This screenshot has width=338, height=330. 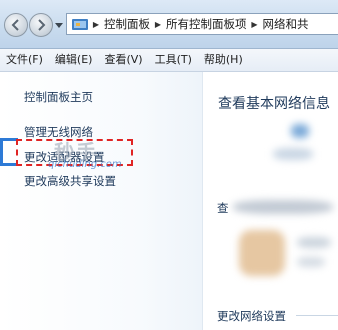 I want to click on back-button, so click(x=16, y=25).